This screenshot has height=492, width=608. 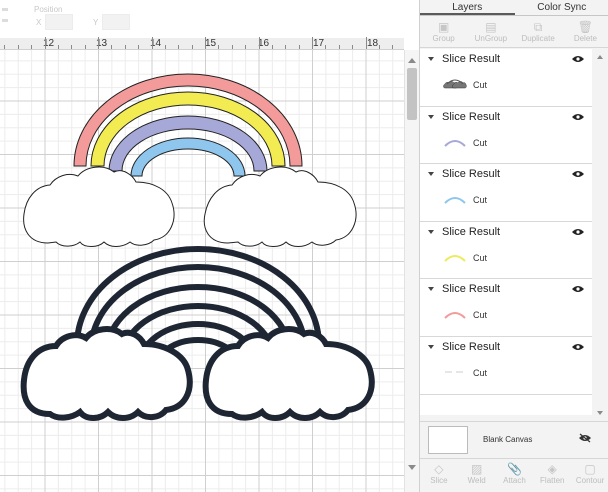 What do you see at coordinates (590, 469) in the screenshot?
I see `contour-icon: ▢` at bounding box center [590, 469].